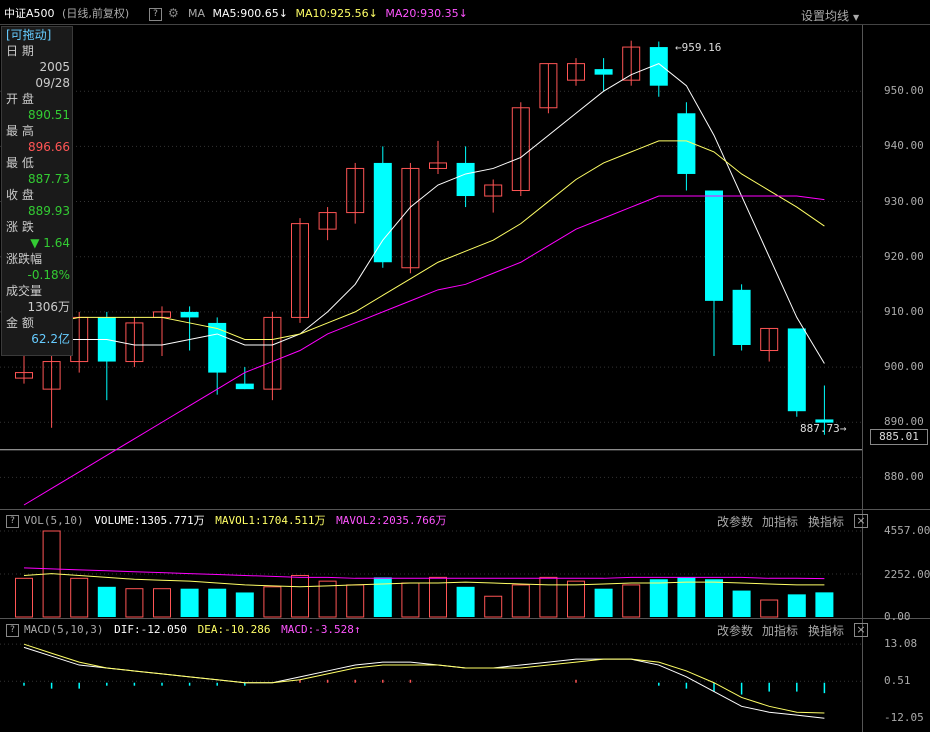 The width and height of the screenshot is (930, 732). I want to click on drag-hint: [可拖动], so click(37, 35).